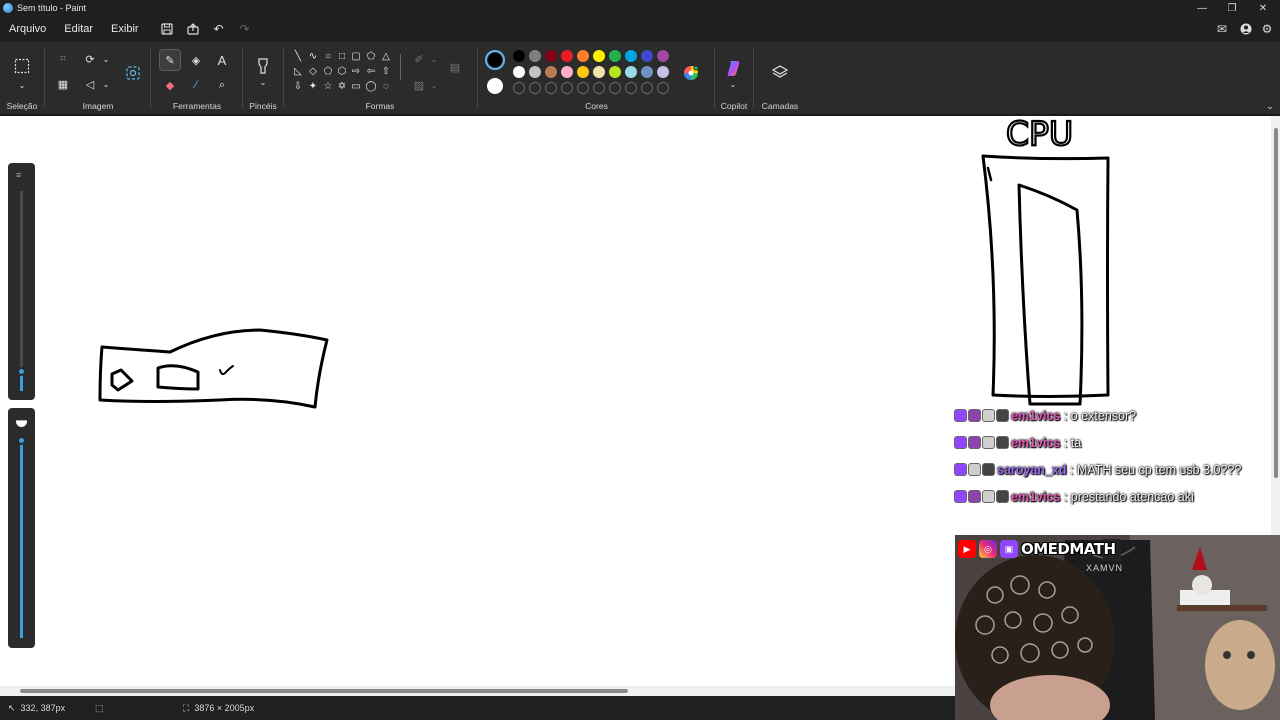 The width and height of the screenshot is (1280, 720). What do you see at coordinates (196, 85) in the screenshot?
I see `color-picker-icon: ⁄` at bounding box center [196, 85].